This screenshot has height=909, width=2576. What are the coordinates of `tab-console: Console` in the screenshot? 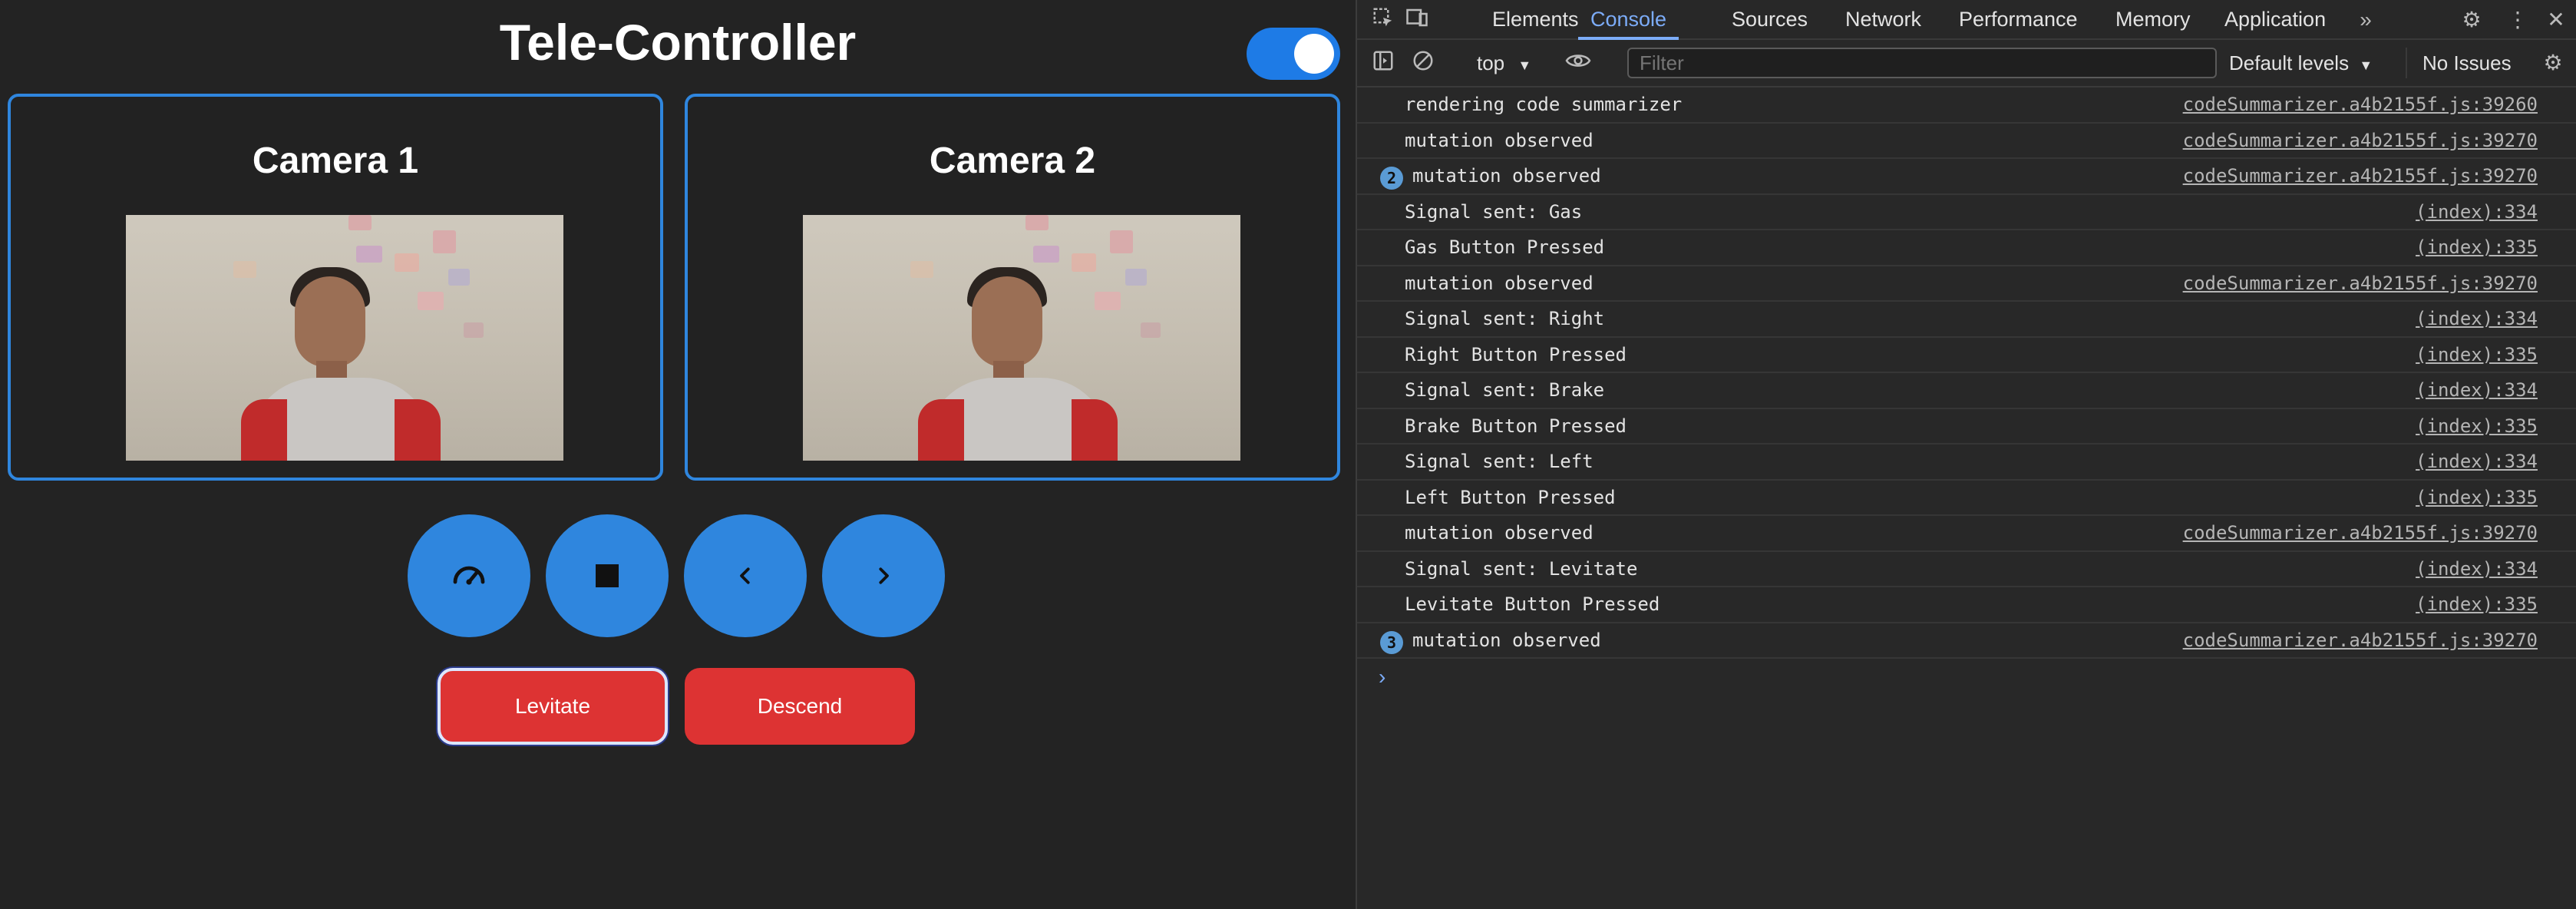 It's located at (1628, 20).